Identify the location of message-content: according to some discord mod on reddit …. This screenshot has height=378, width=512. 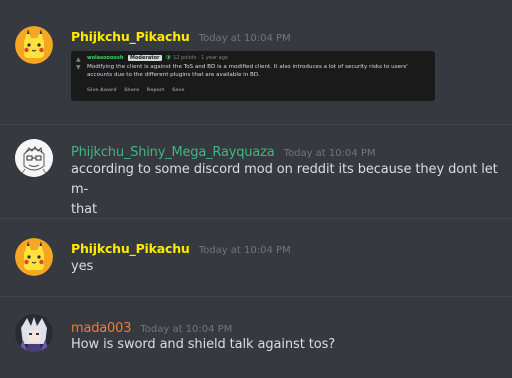
(286, 190).